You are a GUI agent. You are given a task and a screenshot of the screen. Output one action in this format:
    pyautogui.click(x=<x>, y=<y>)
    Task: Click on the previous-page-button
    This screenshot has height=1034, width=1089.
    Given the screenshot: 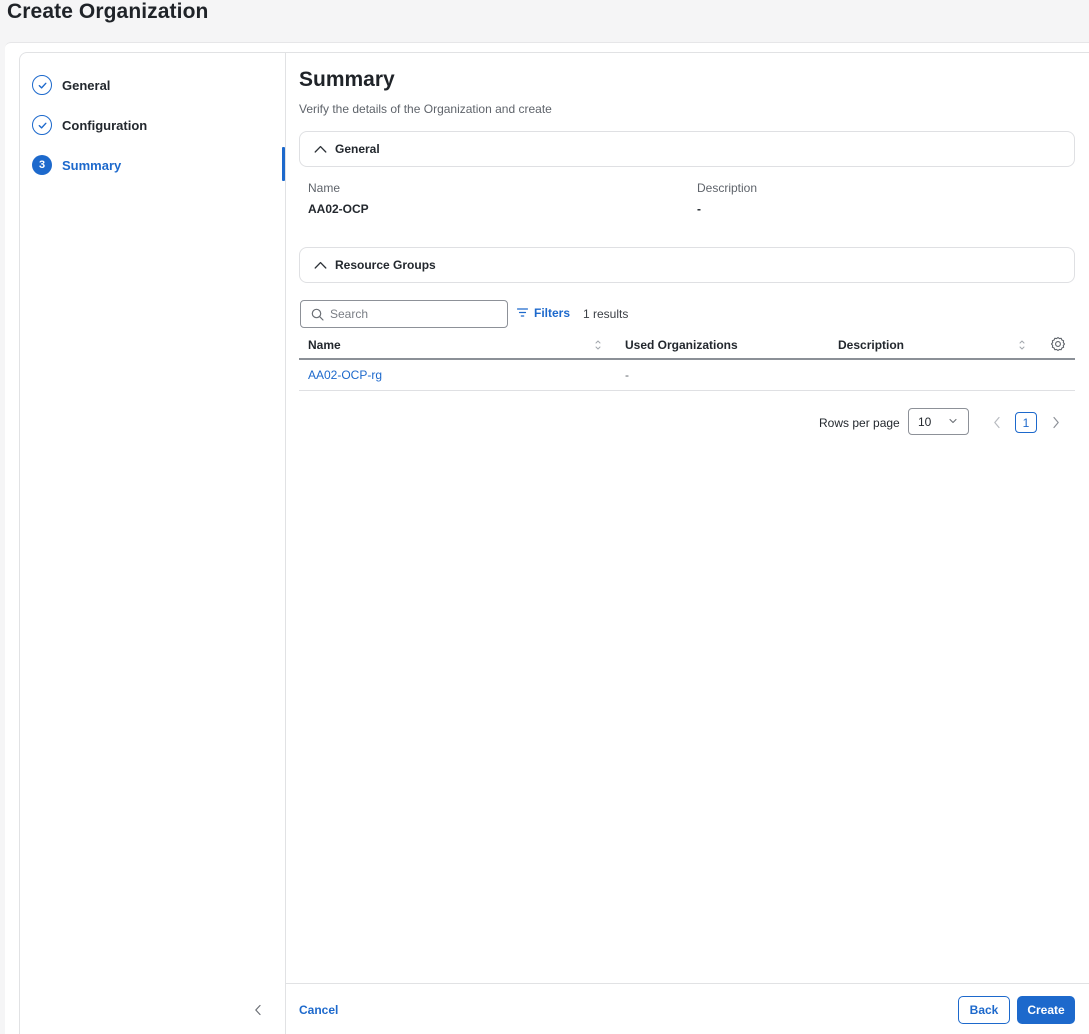 What is the action you would take?
    pyautogui.click(x=997, y=422)
    